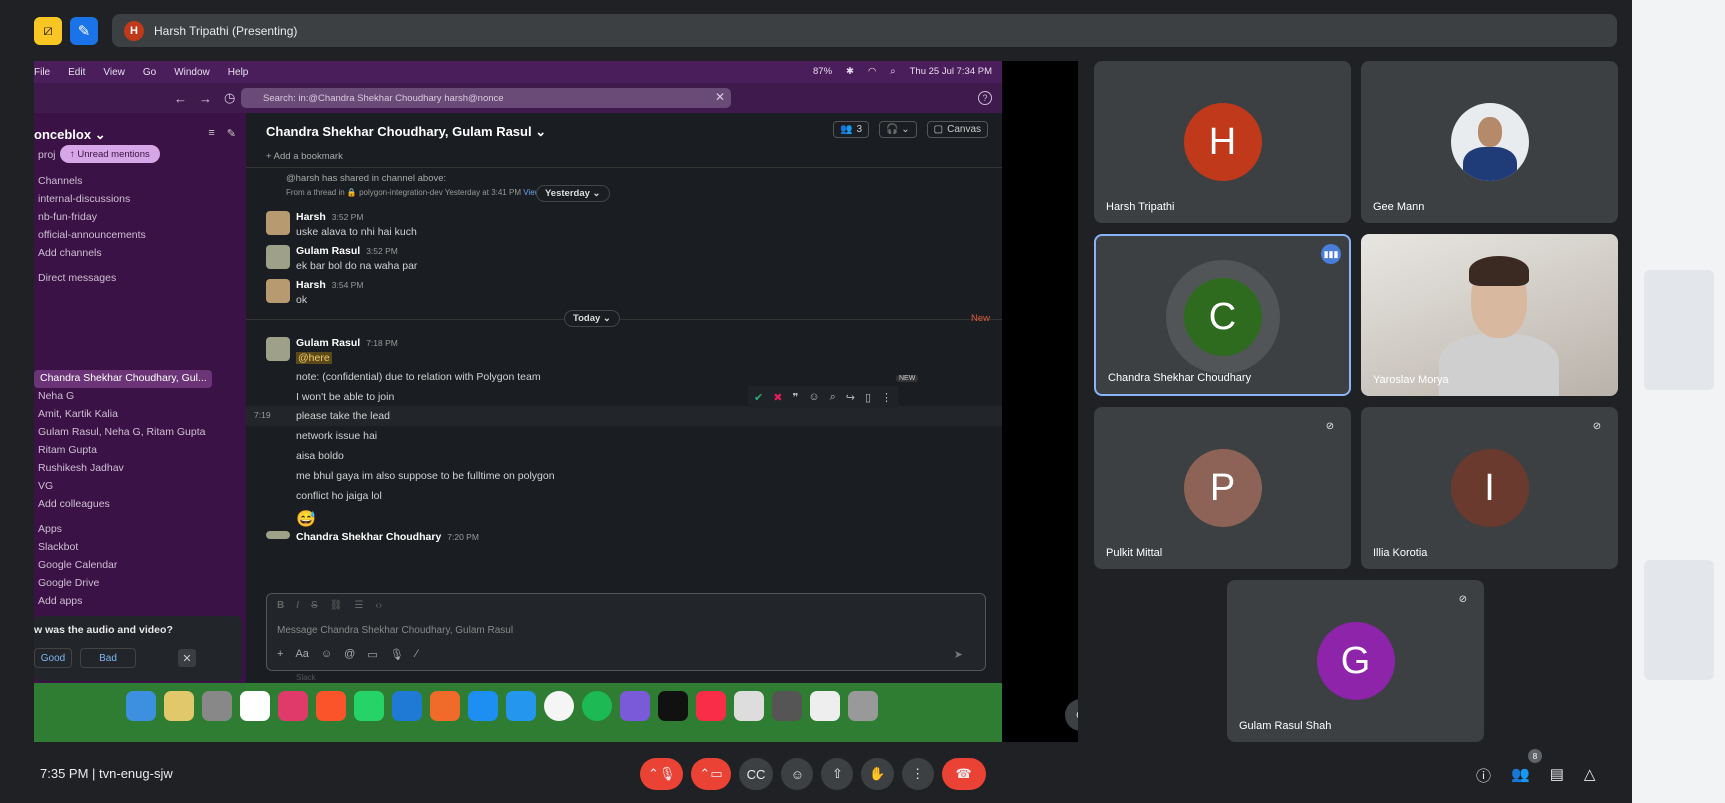  Describe the element at coordinates (1590, 775) in the screenshot. I see `activities-icon: △` at that location.